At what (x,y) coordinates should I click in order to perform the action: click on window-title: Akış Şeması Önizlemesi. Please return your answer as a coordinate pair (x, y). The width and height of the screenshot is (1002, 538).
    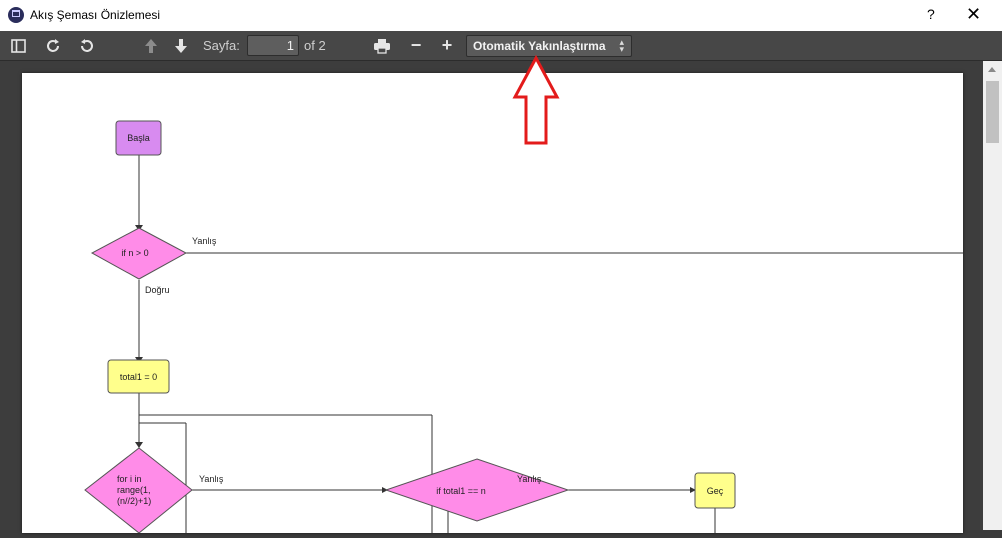
    Looking at the image, I should click on (95, 15).